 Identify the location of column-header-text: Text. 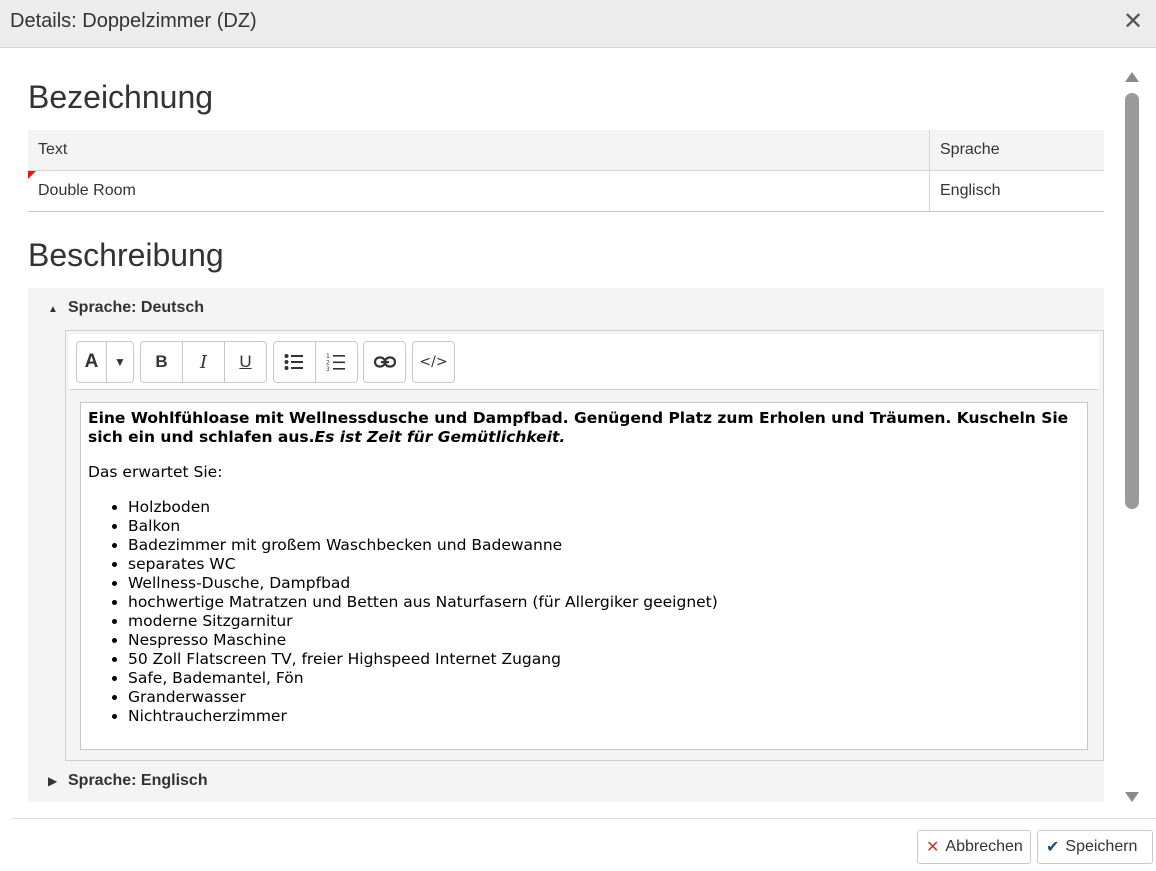
(478, 150).